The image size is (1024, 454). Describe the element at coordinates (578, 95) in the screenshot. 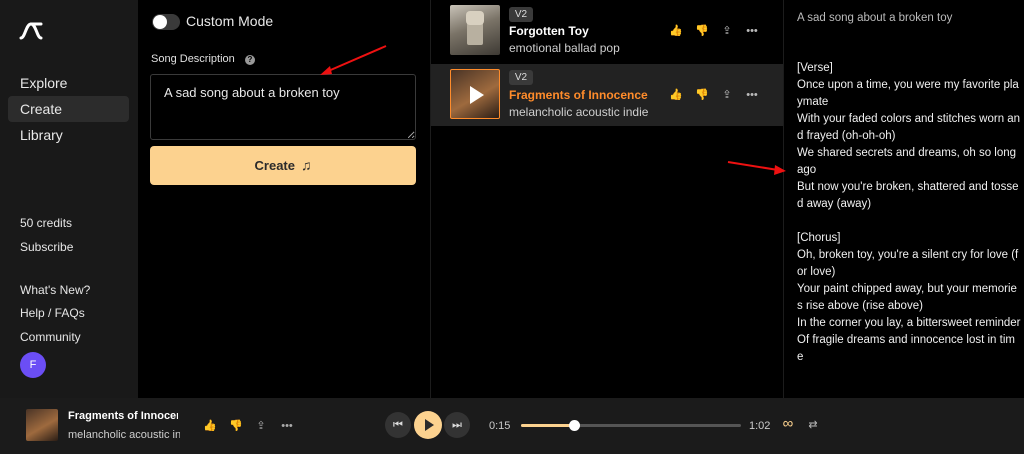

I see `song-title: Fragments of Innocence` at that location.